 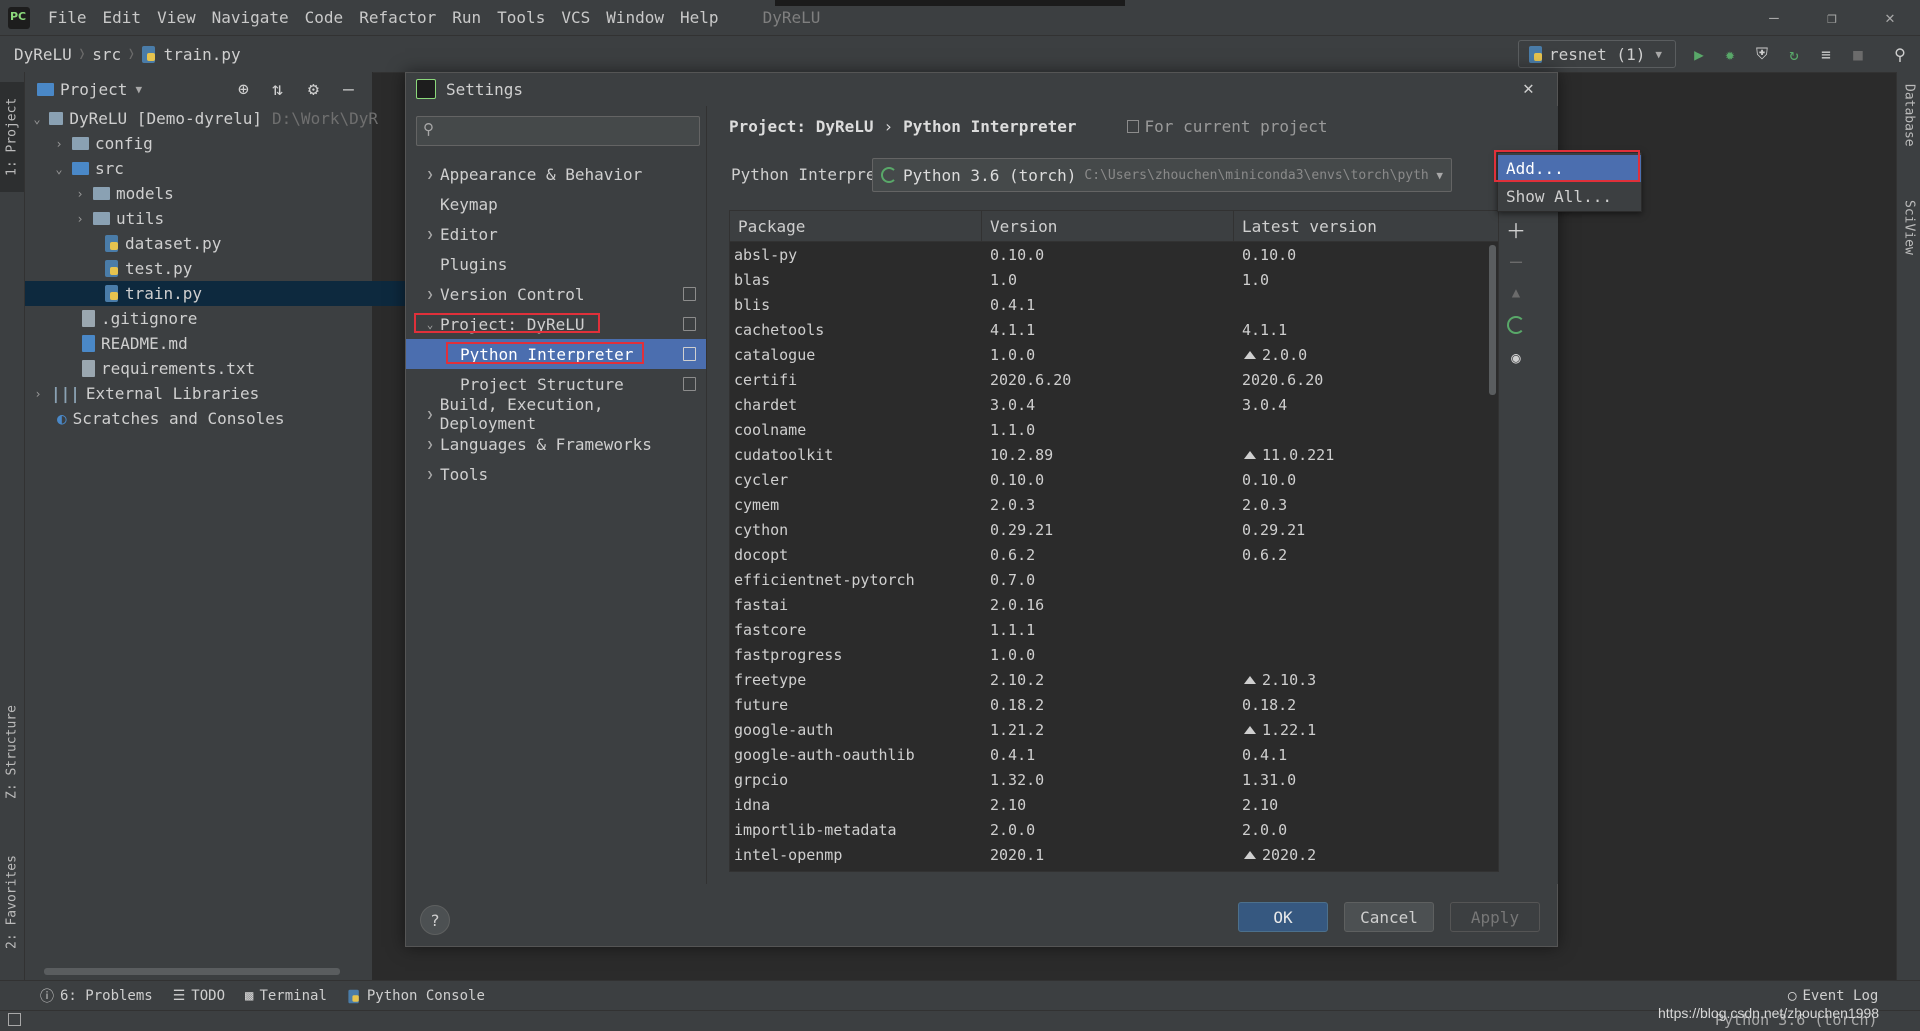 What do you see at coordinates (243, 89) in the screenshot?
I see `locate-icon: ⊕` at bounding box center [243, 89].